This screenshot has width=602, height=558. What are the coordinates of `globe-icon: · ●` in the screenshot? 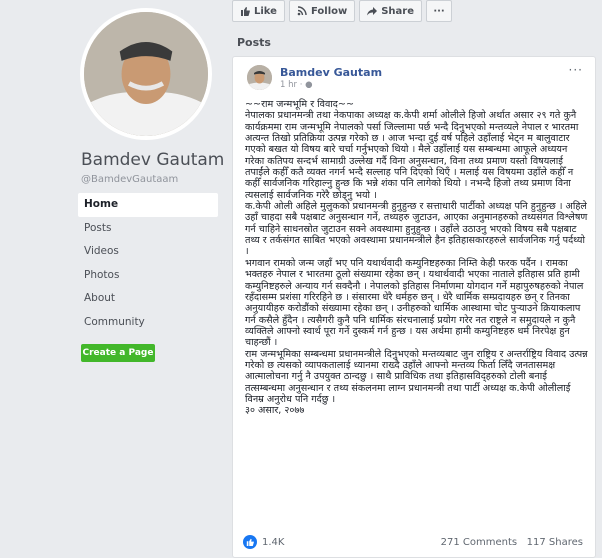 It's located at (306, 85).